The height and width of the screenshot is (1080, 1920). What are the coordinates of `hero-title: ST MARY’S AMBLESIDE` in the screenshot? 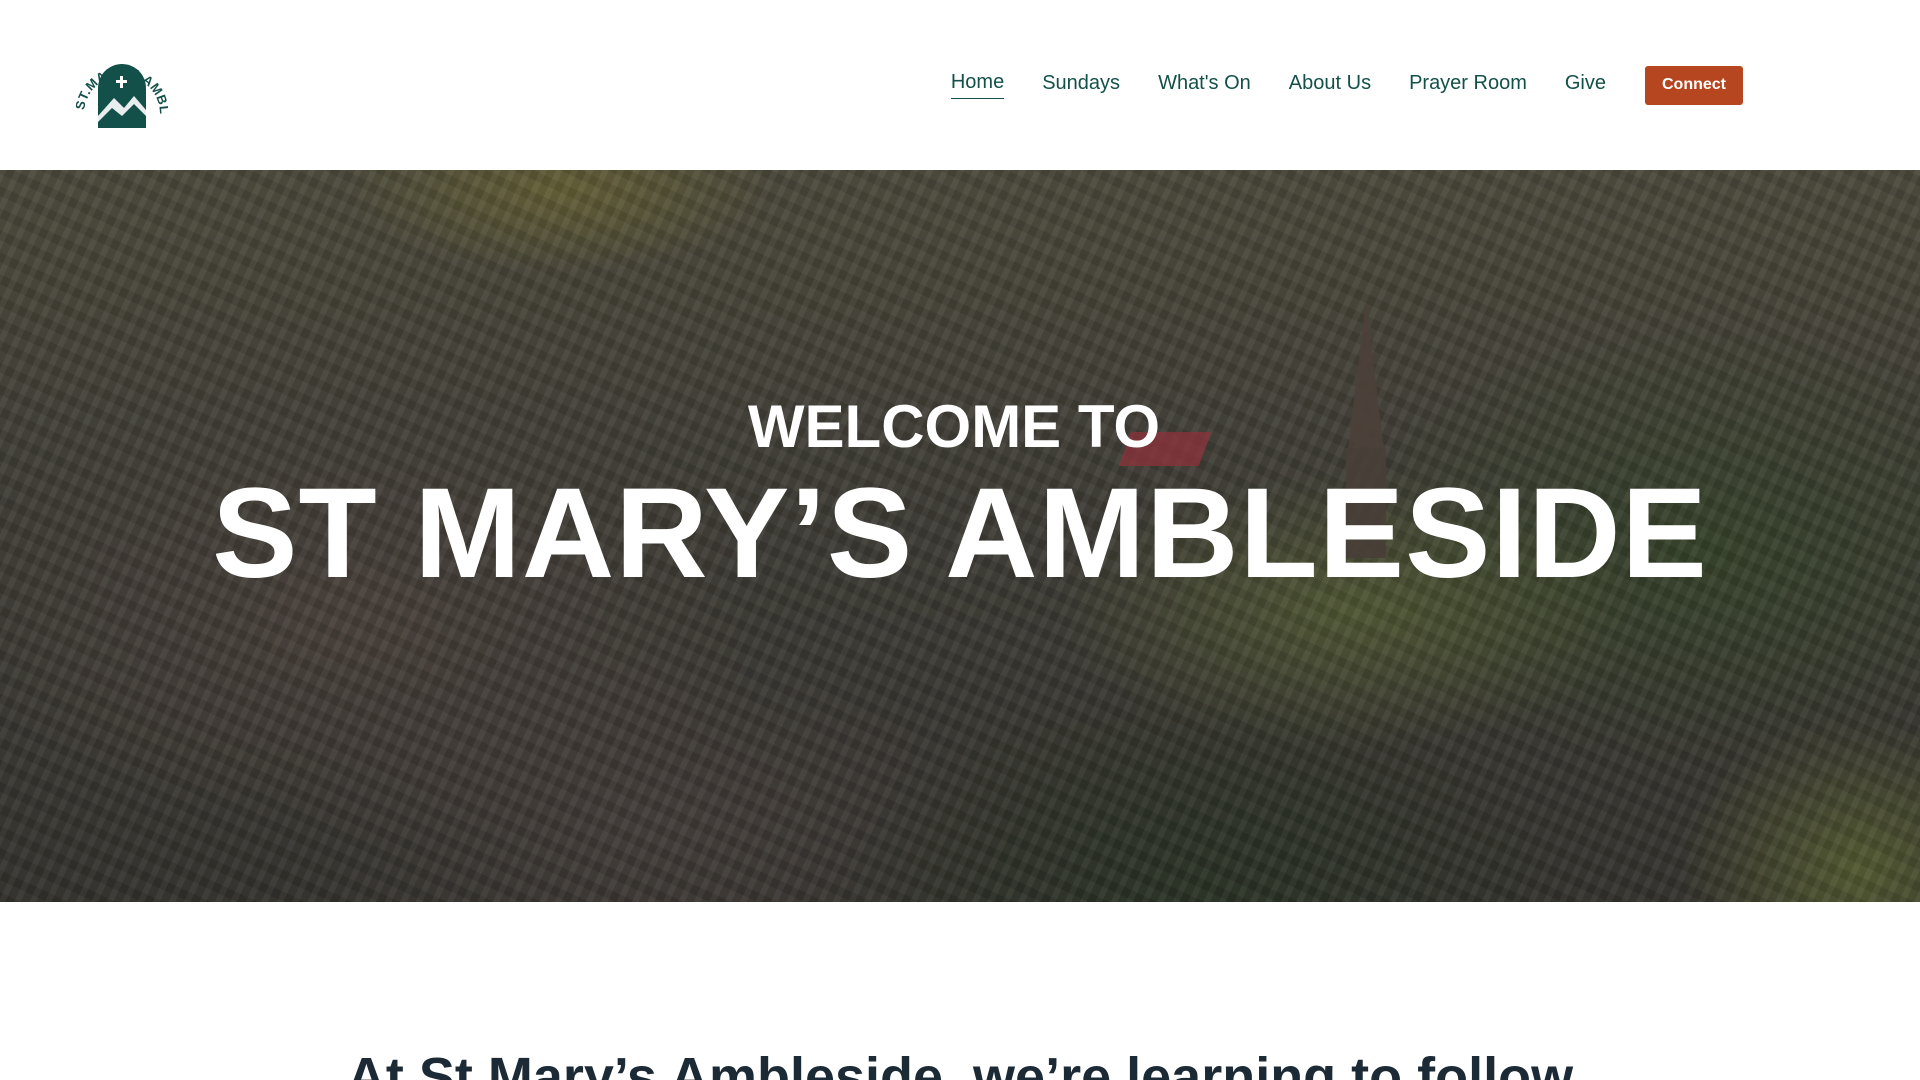 It's located at (960, 533).